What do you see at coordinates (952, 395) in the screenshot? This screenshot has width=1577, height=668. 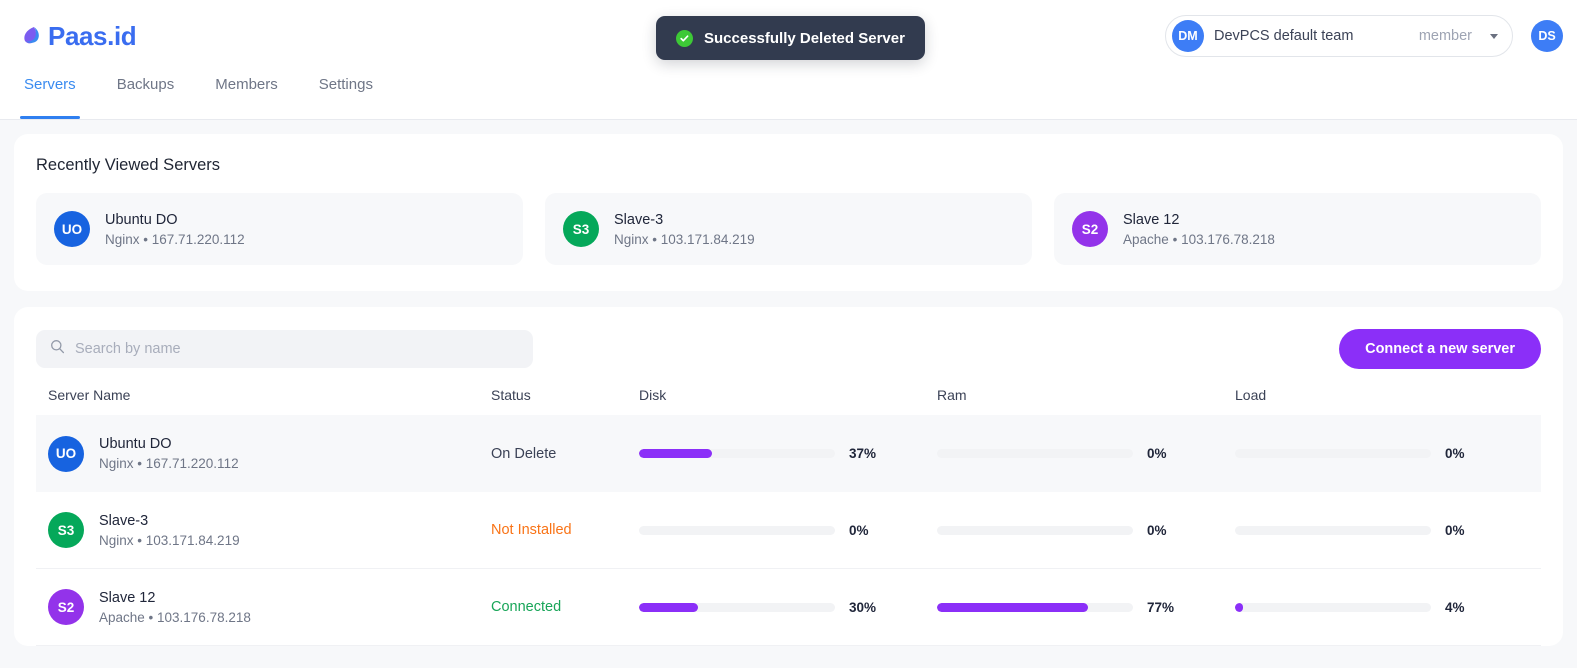 I see `column-header-ram: Ram` at bounding box center [952, 395].